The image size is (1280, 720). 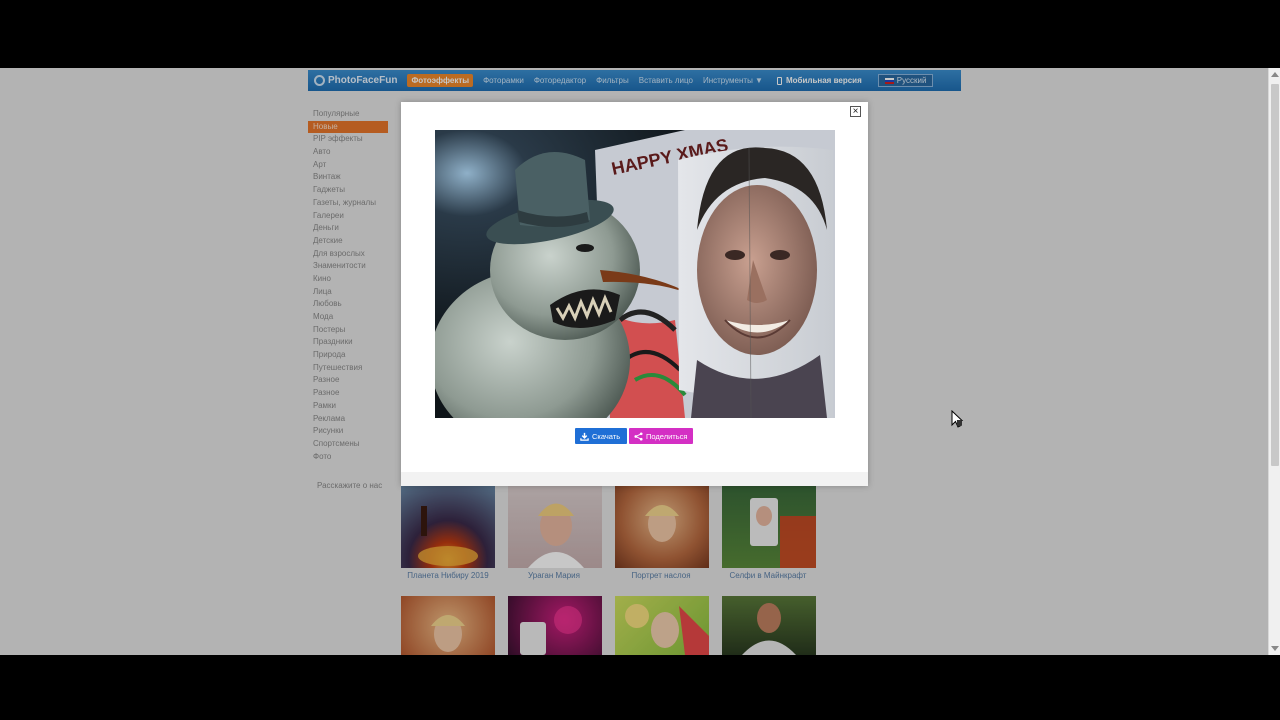 What do you see at coordinates (638, 436) in the screenshot?
I see `share-icon` at bounding box center [638, 436].